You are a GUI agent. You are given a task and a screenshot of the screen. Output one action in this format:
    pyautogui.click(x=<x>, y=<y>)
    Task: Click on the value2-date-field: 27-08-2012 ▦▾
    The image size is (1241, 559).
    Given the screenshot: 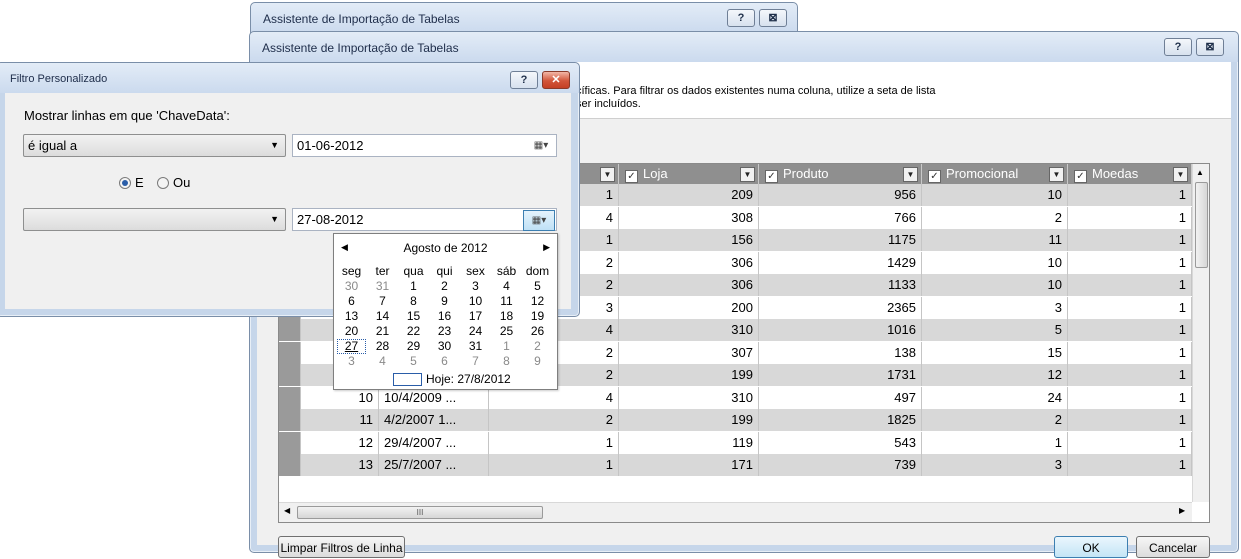 What is the action you would take?
    pyautogui.click(x=424, y=219)
    